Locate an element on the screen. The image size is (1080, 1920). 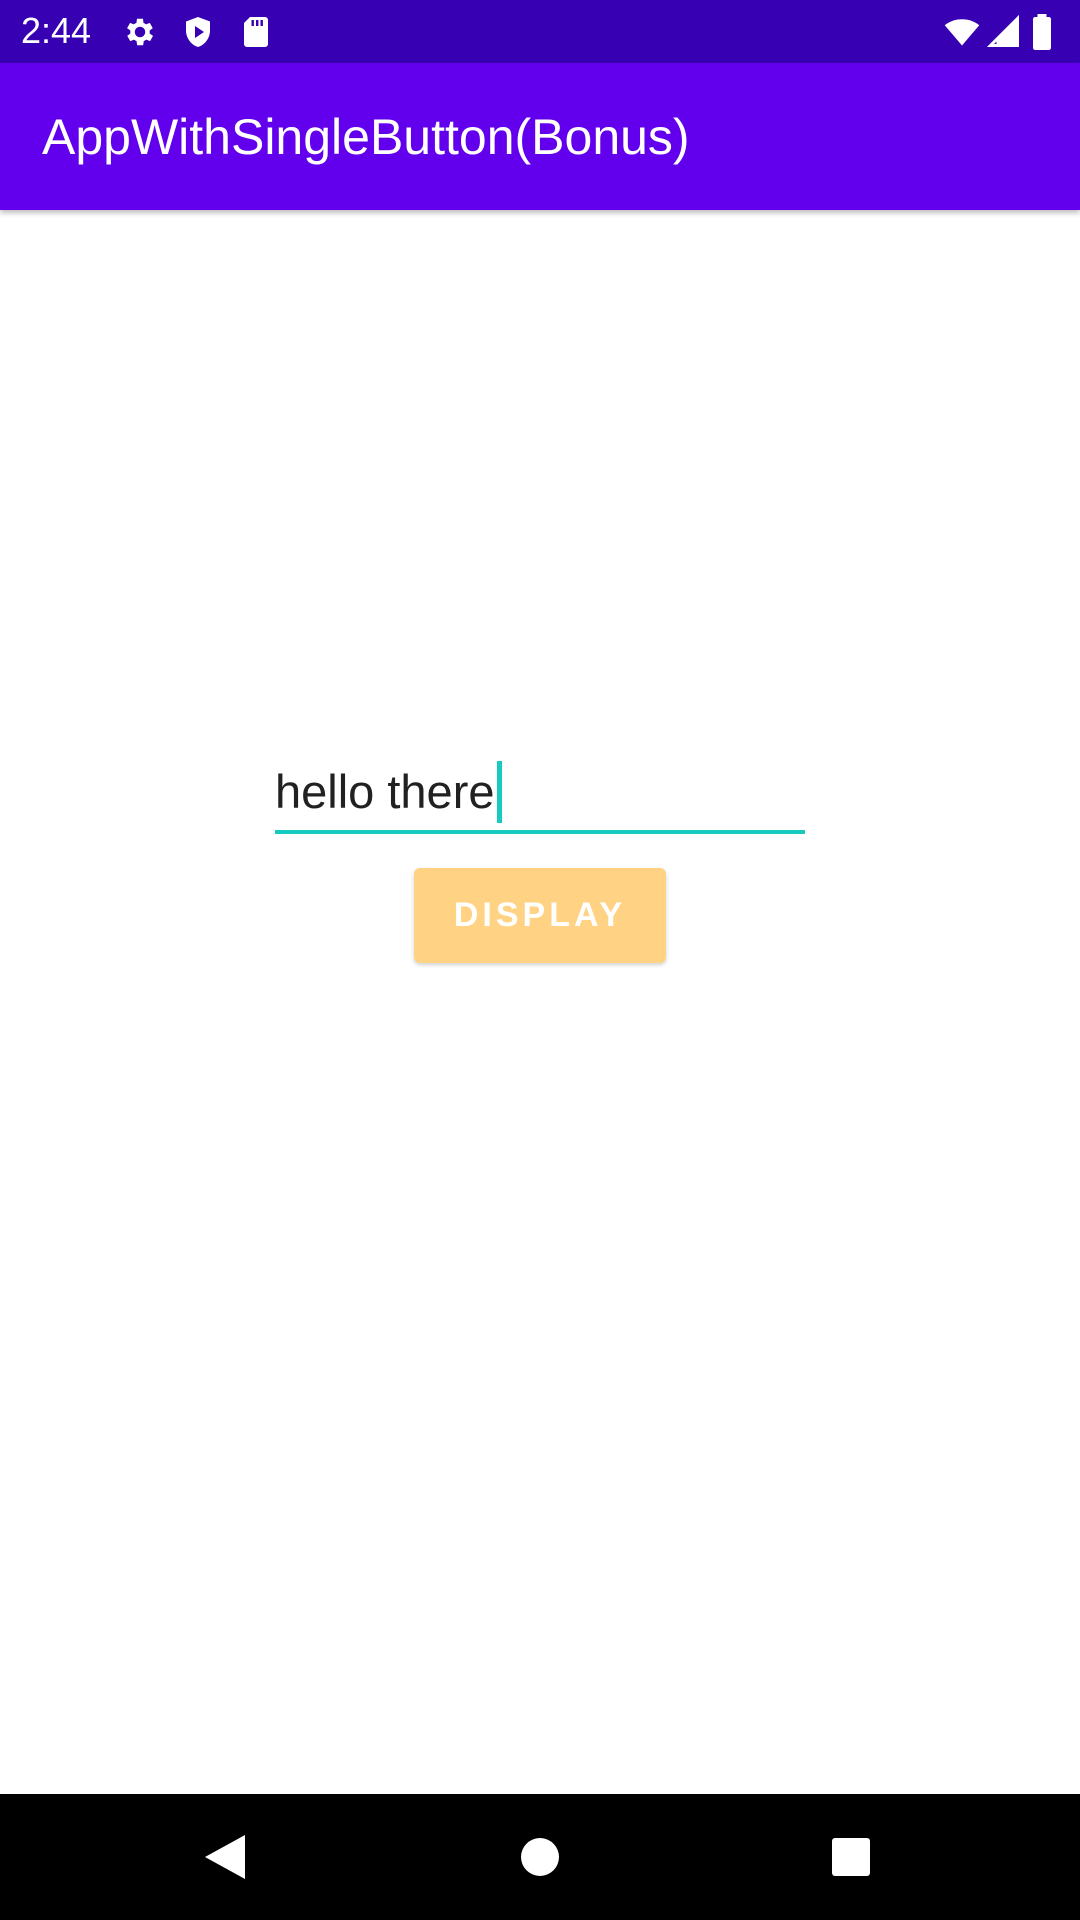
home-icon is located at coordinates (540, 1857).